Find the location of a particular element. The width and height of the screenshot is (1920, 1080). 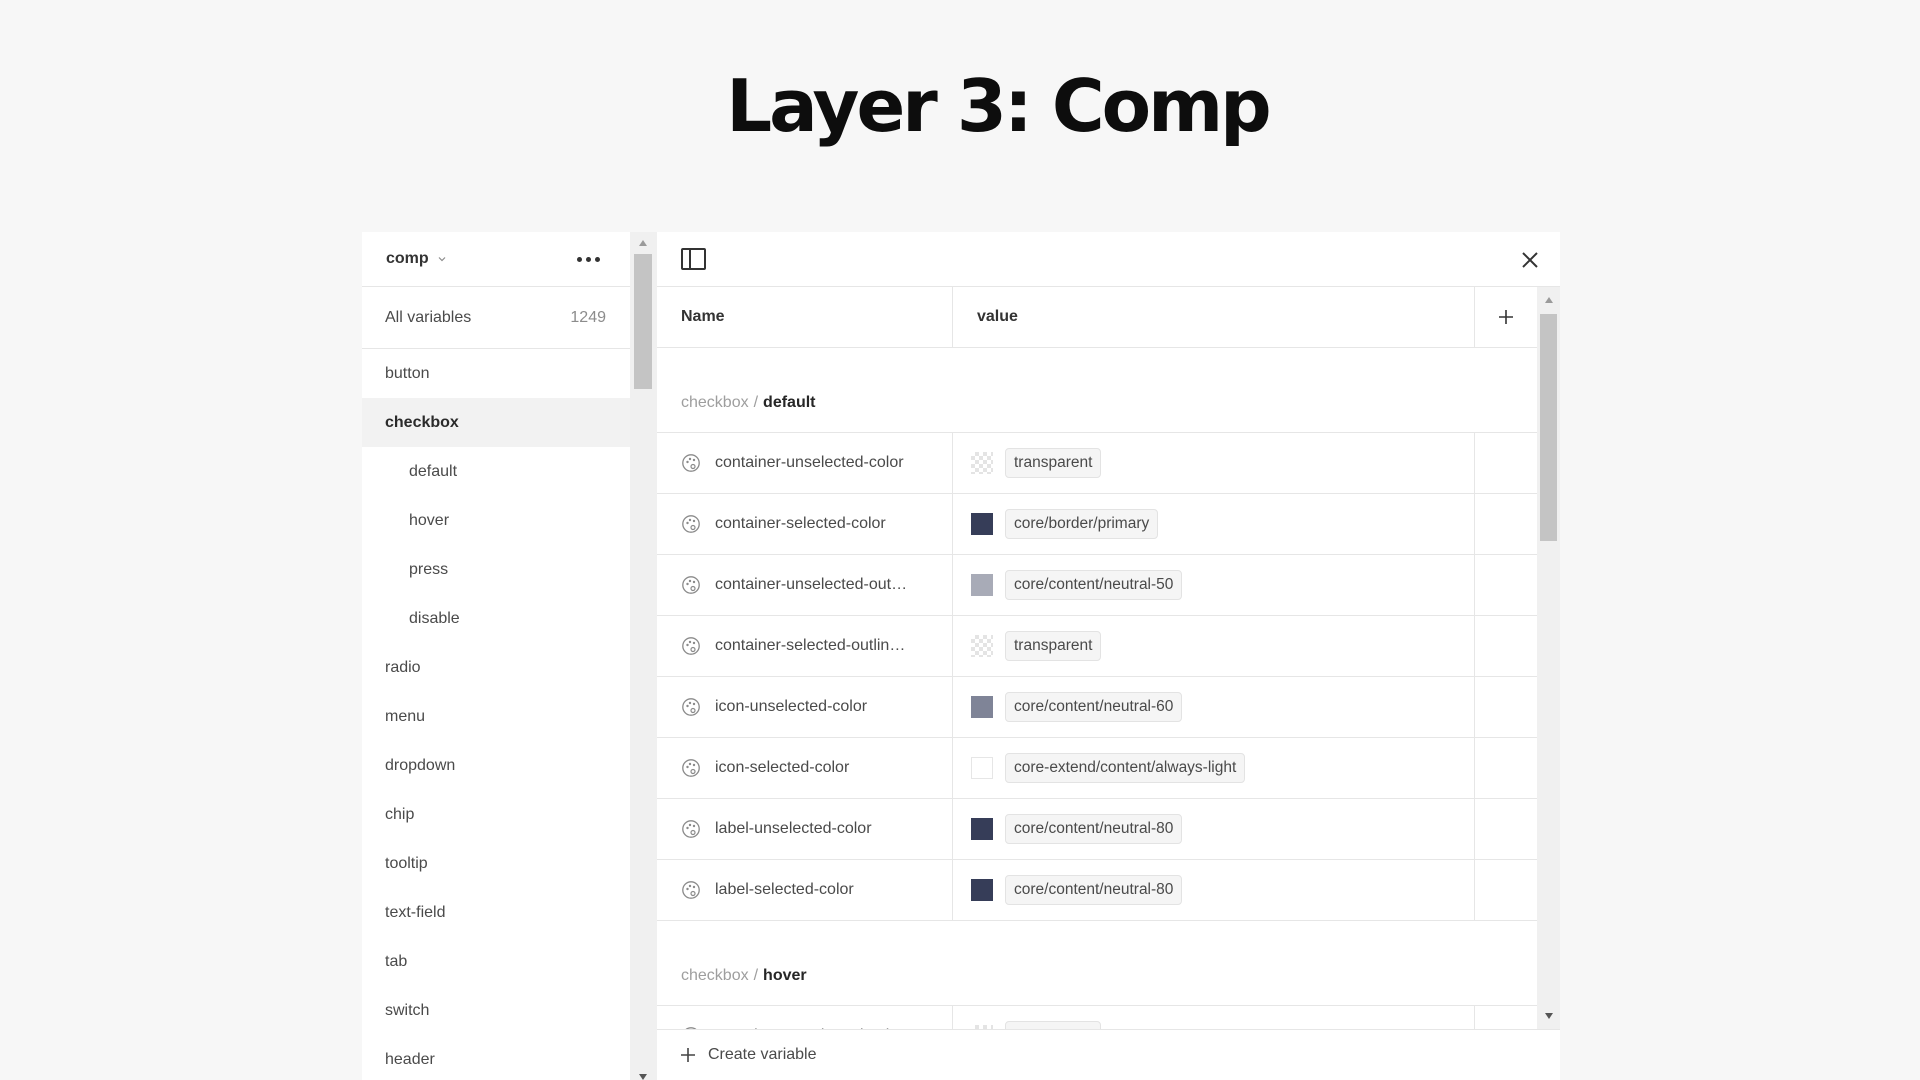

alias-pill: core/content/neutral-60 is located at coordinates (1094, 707).